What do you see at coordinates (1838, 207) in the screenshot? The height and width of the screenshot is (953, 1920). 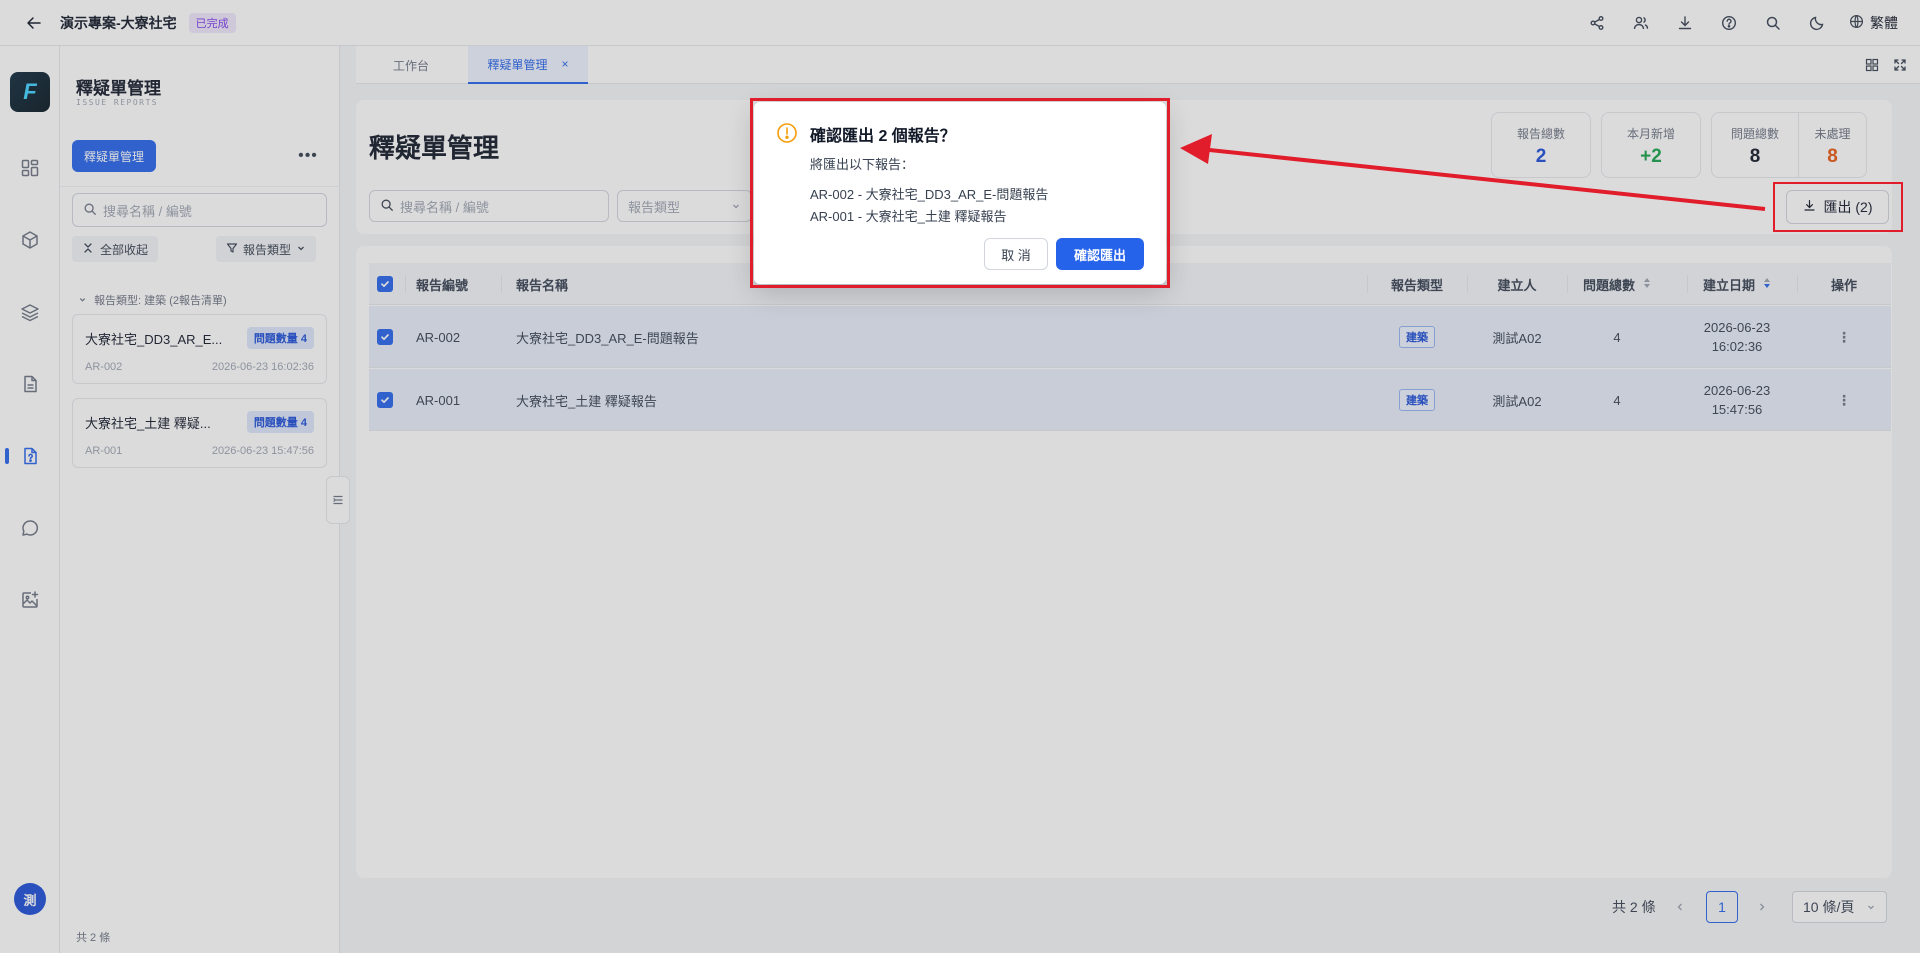 I see `annotation-box-export` at bounding box center [1838, 207].